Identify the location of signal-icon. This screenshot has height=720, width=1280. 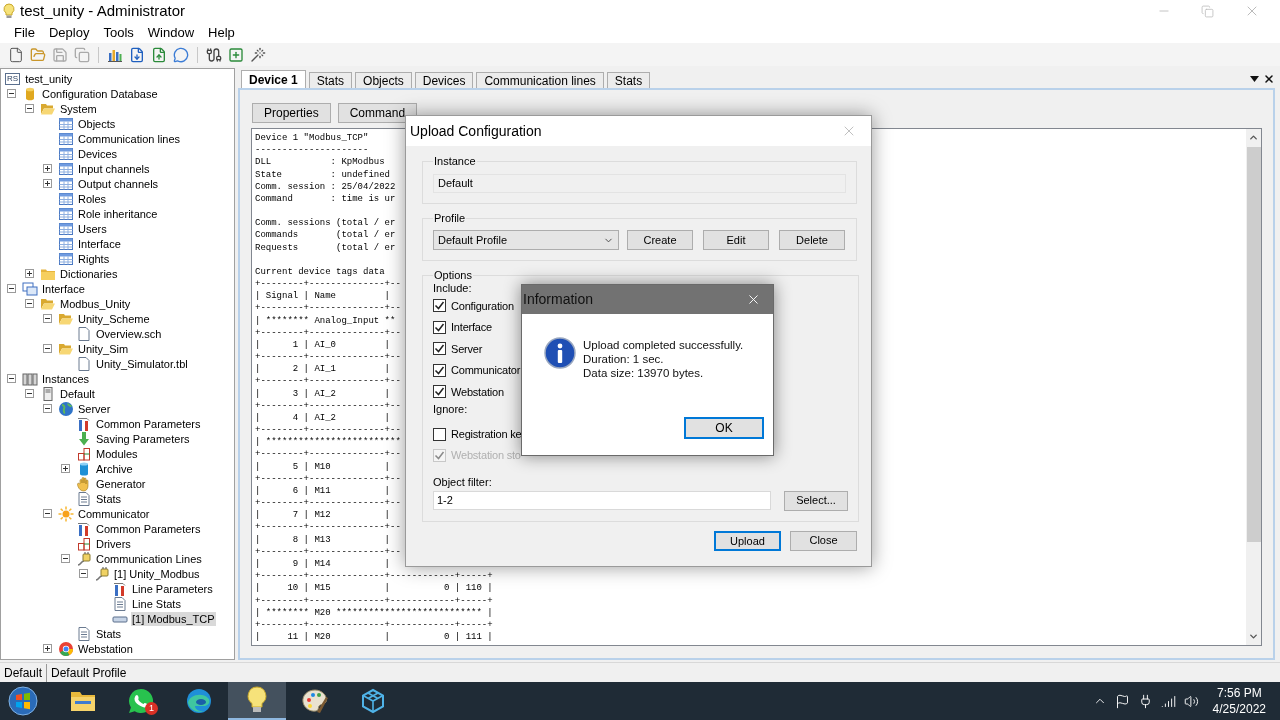
(1168, 701).